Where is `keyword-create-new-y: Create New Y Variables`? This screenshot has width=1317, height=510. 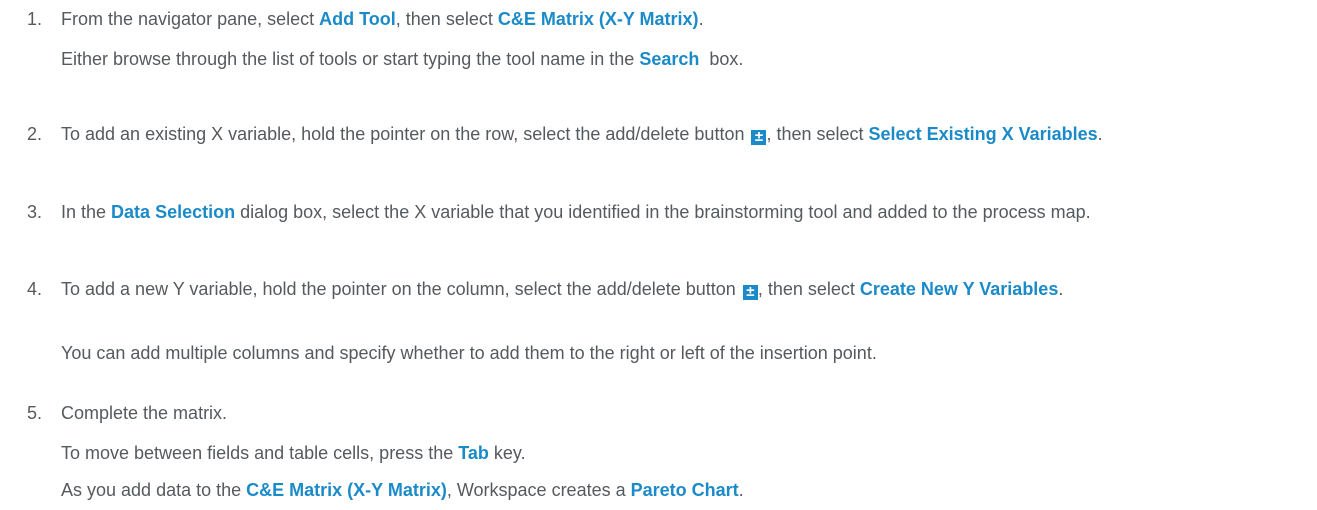 keyword-create-new-y: Create New Y Variables is located at coordinates (959, 289).